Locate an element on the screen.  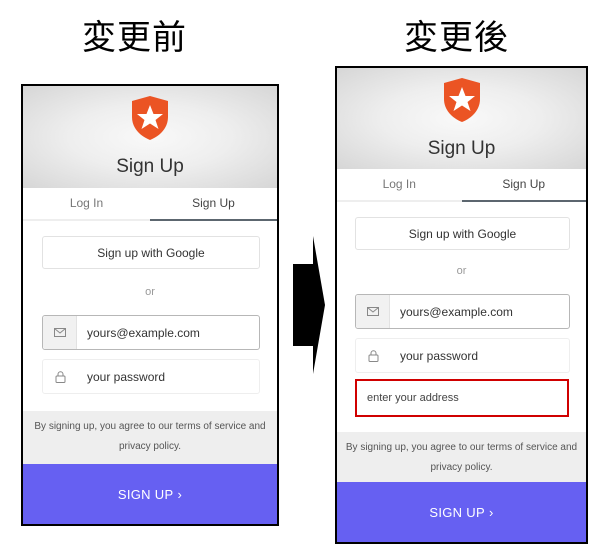
right-arrow-icon is located at coordinates (309, 305).